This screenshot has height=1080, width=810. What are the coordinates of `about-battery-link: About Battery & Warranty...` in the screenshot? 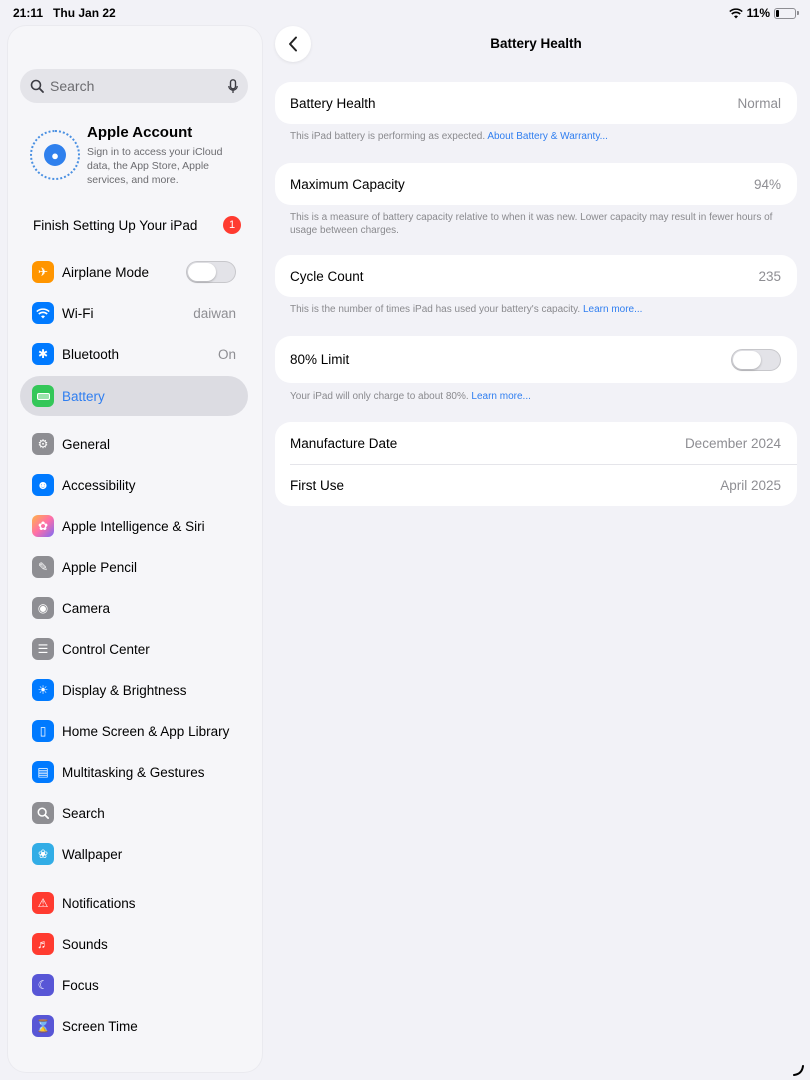 It's located at (547, 136).